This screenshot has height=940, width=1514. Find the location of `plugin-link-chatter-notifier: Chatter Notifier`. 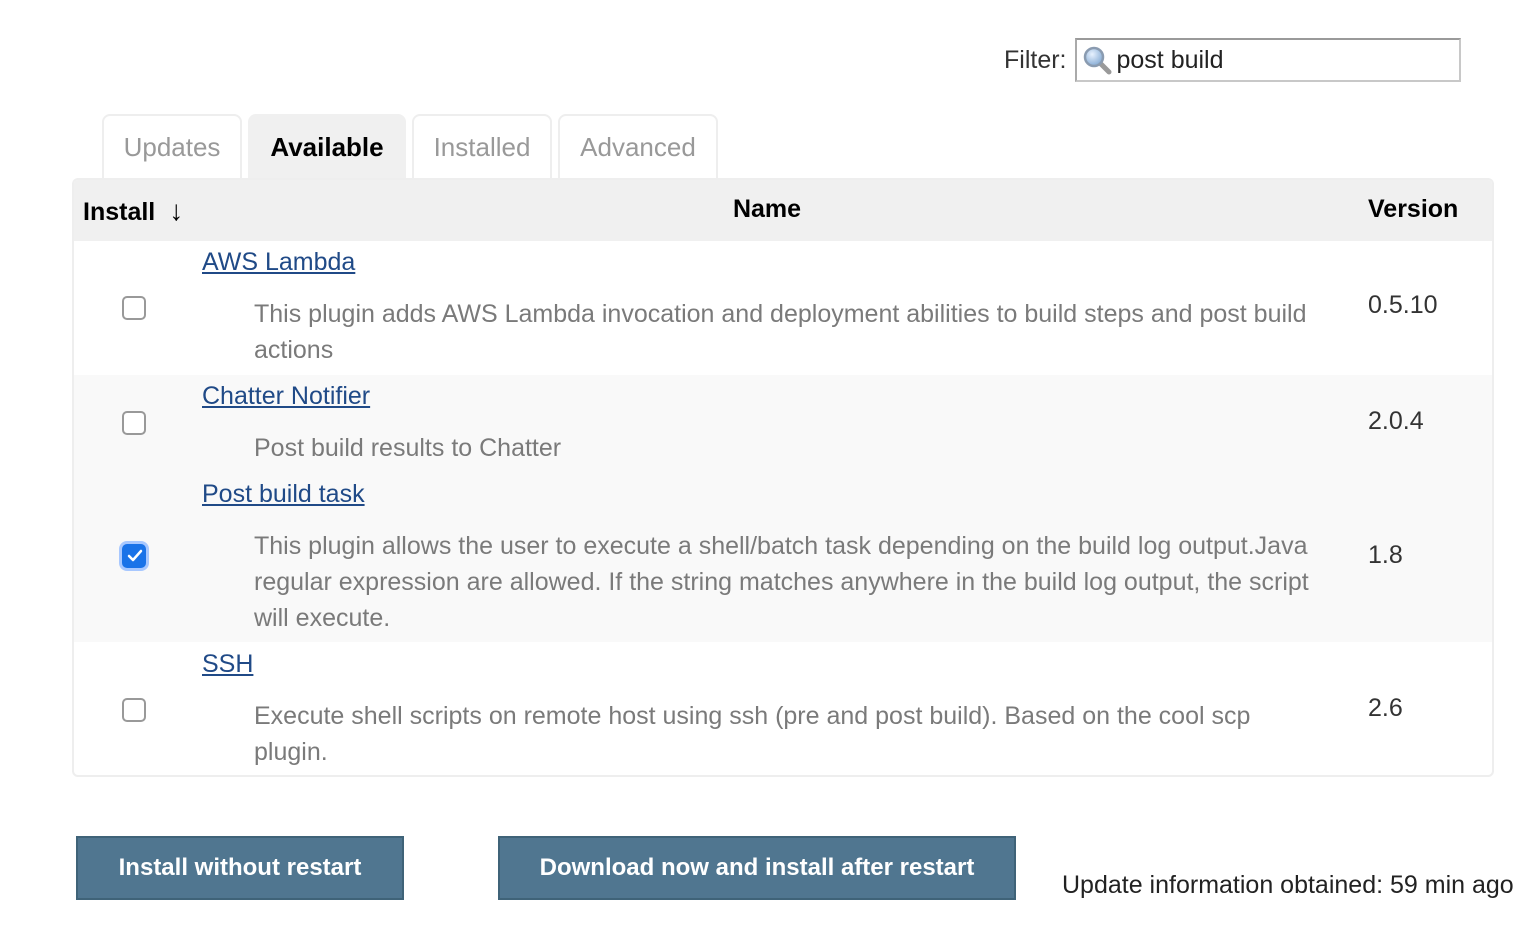

plugin-link-chatter-notifier: Chatter Notifier is located at coordinates (286, 396).